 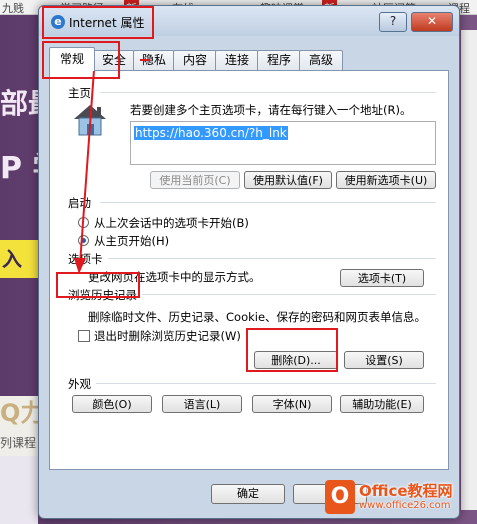 What do you see at coordinates (19, 413) in the screenshot?
I see `bg-banner-text: Q力` at bounding box center [19, 413].